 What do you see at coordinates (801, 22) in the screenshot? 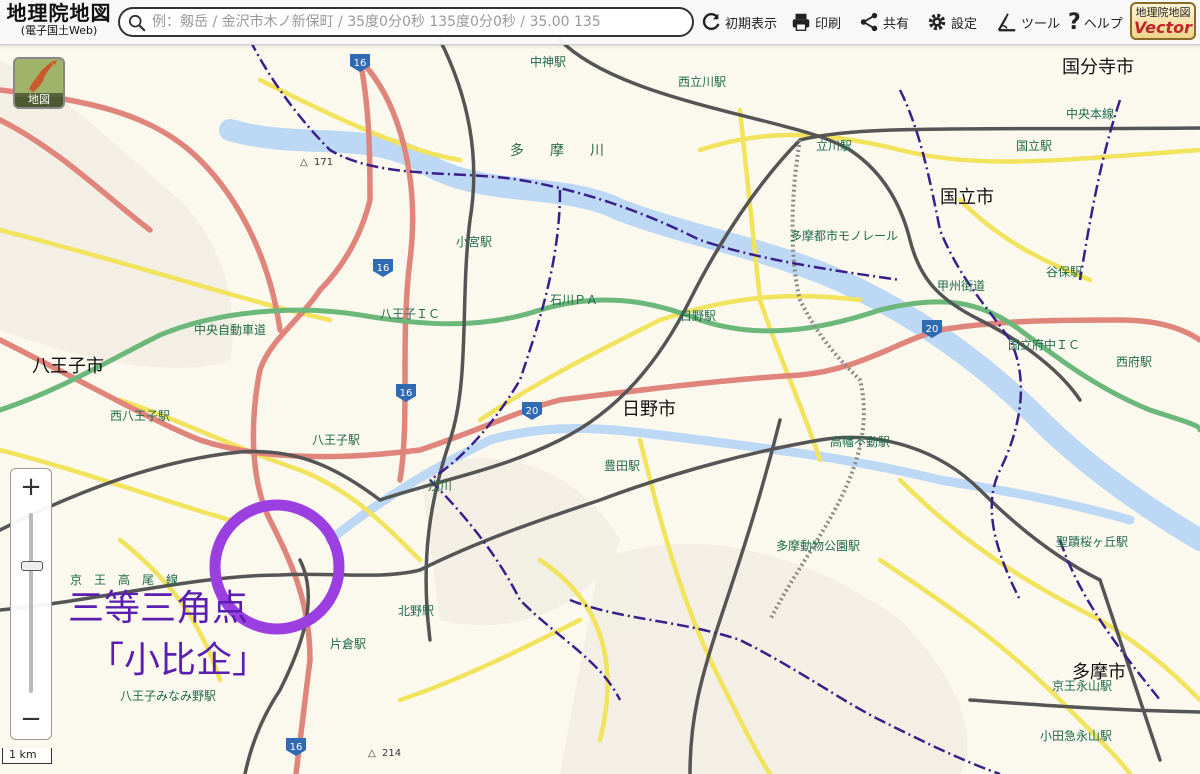
I see `printer-icon` at bounding box center [801, 22].